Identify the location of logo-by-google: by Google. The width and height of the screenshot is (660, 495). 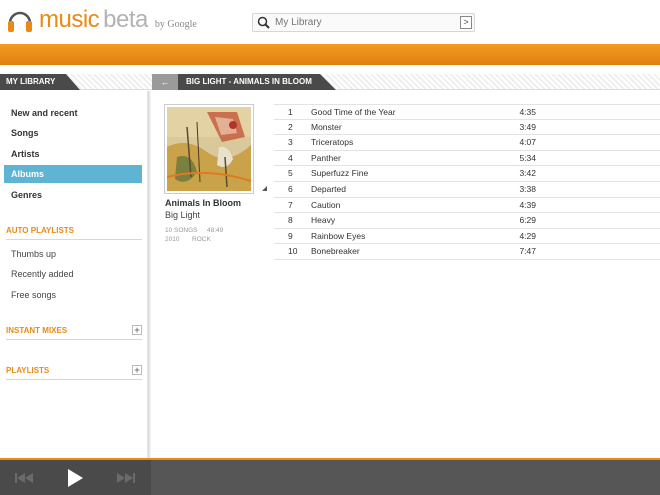
(175, 24).